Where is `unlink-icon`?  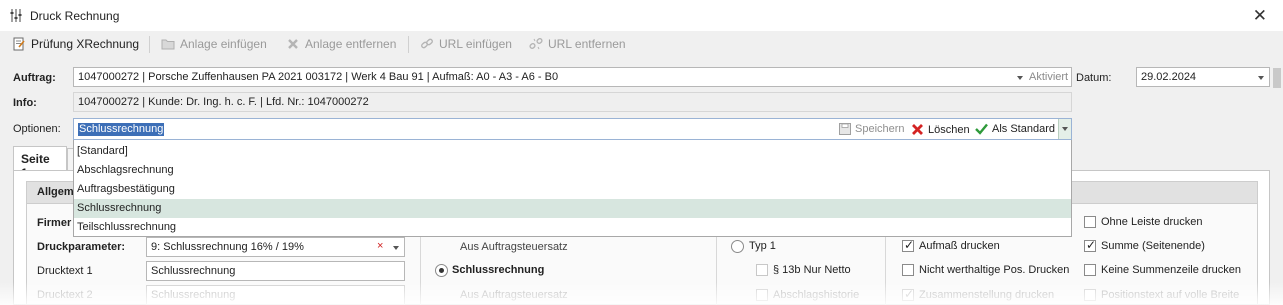 unlink-icon is located at coordinates (536, 43).